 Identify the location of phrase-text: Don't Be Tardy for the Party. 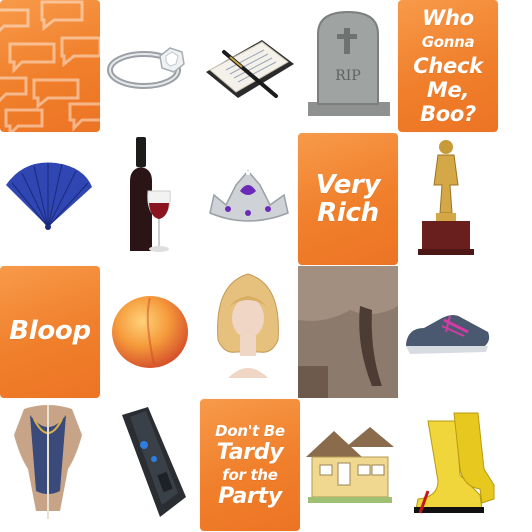
(250, 465).